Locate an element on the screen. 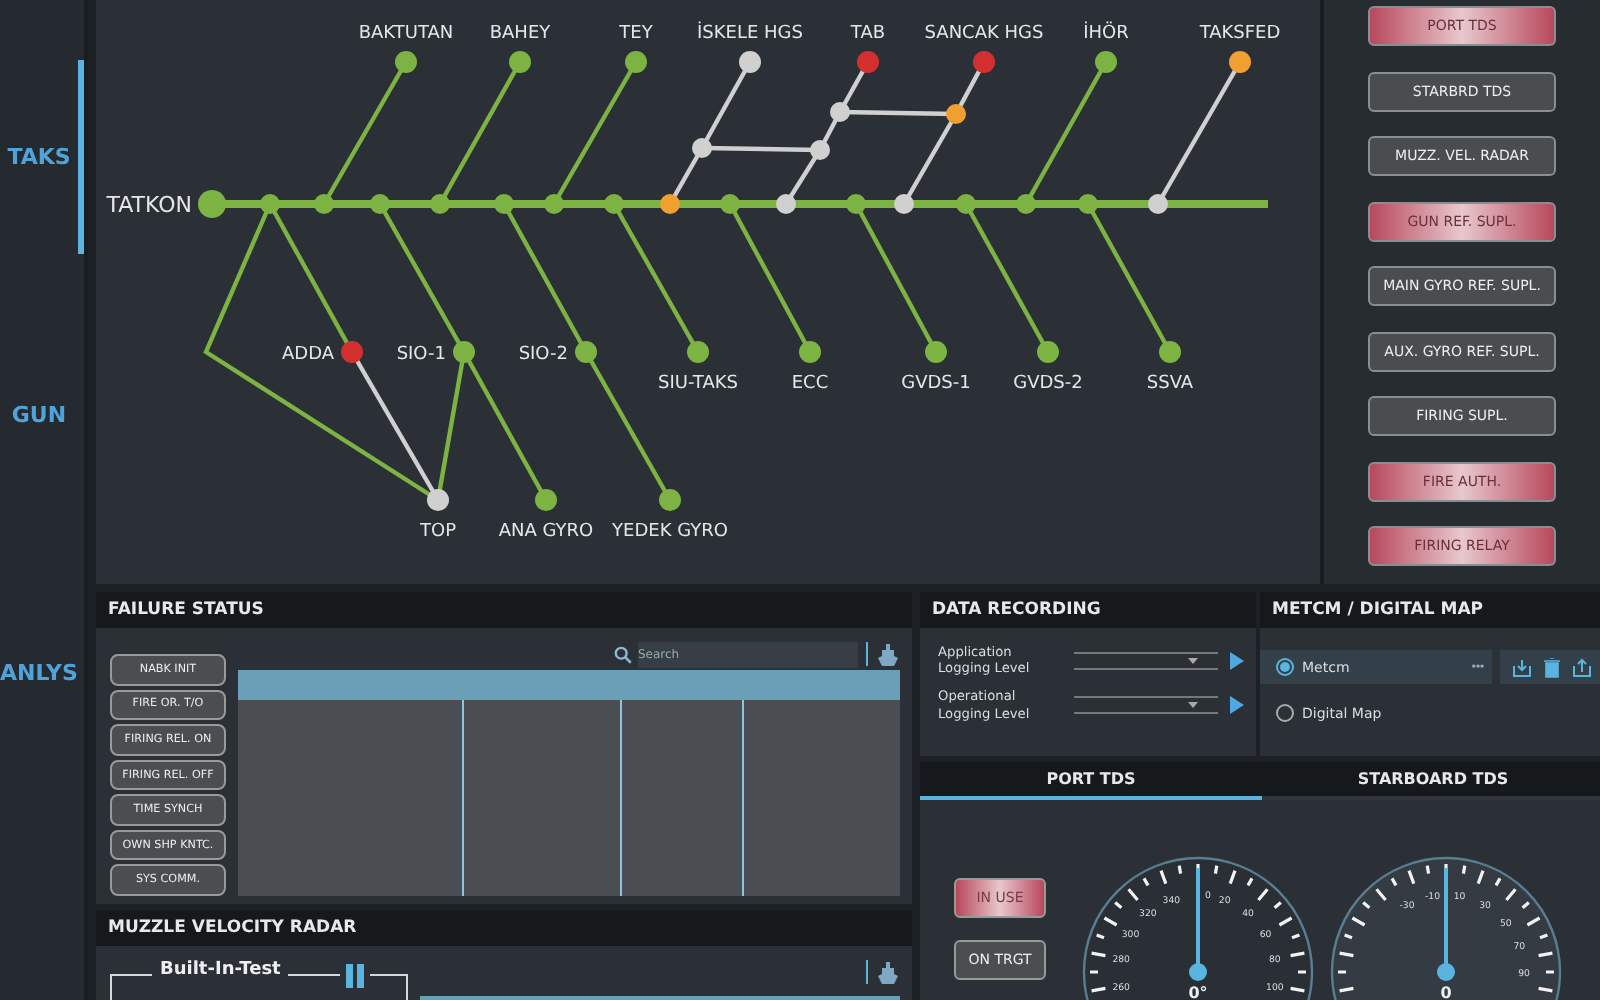 The height and width of the screenshot is (1000, 1600). tds-tab: STARBOARD TDS is located at coordinates (1431, 781).